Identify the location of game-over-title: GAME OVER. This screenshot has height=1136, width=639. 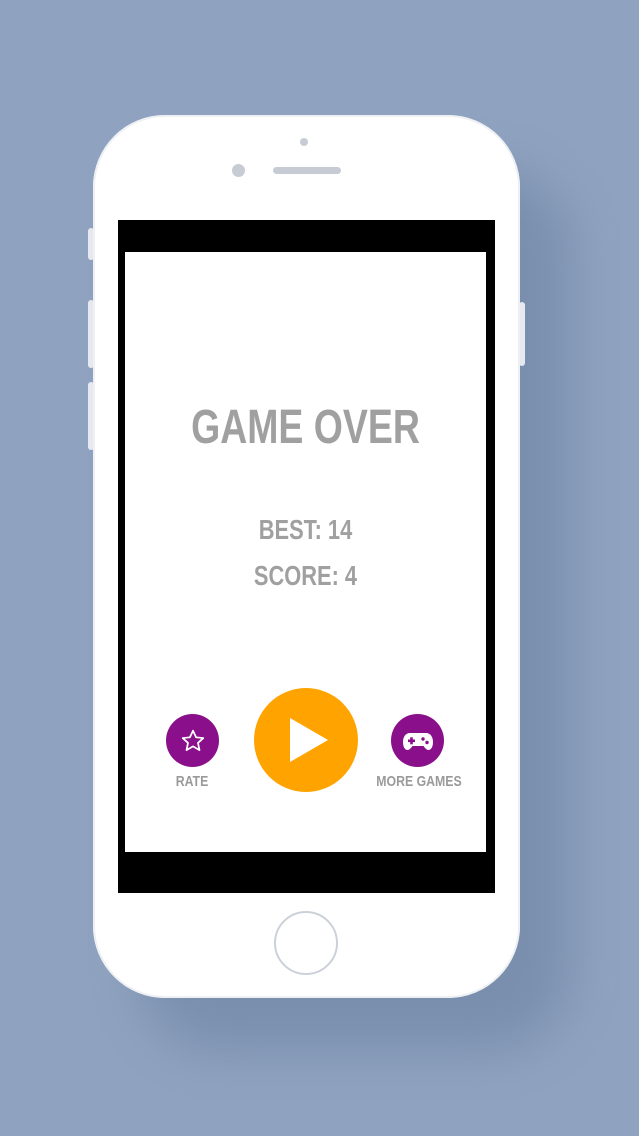
(305, 427).